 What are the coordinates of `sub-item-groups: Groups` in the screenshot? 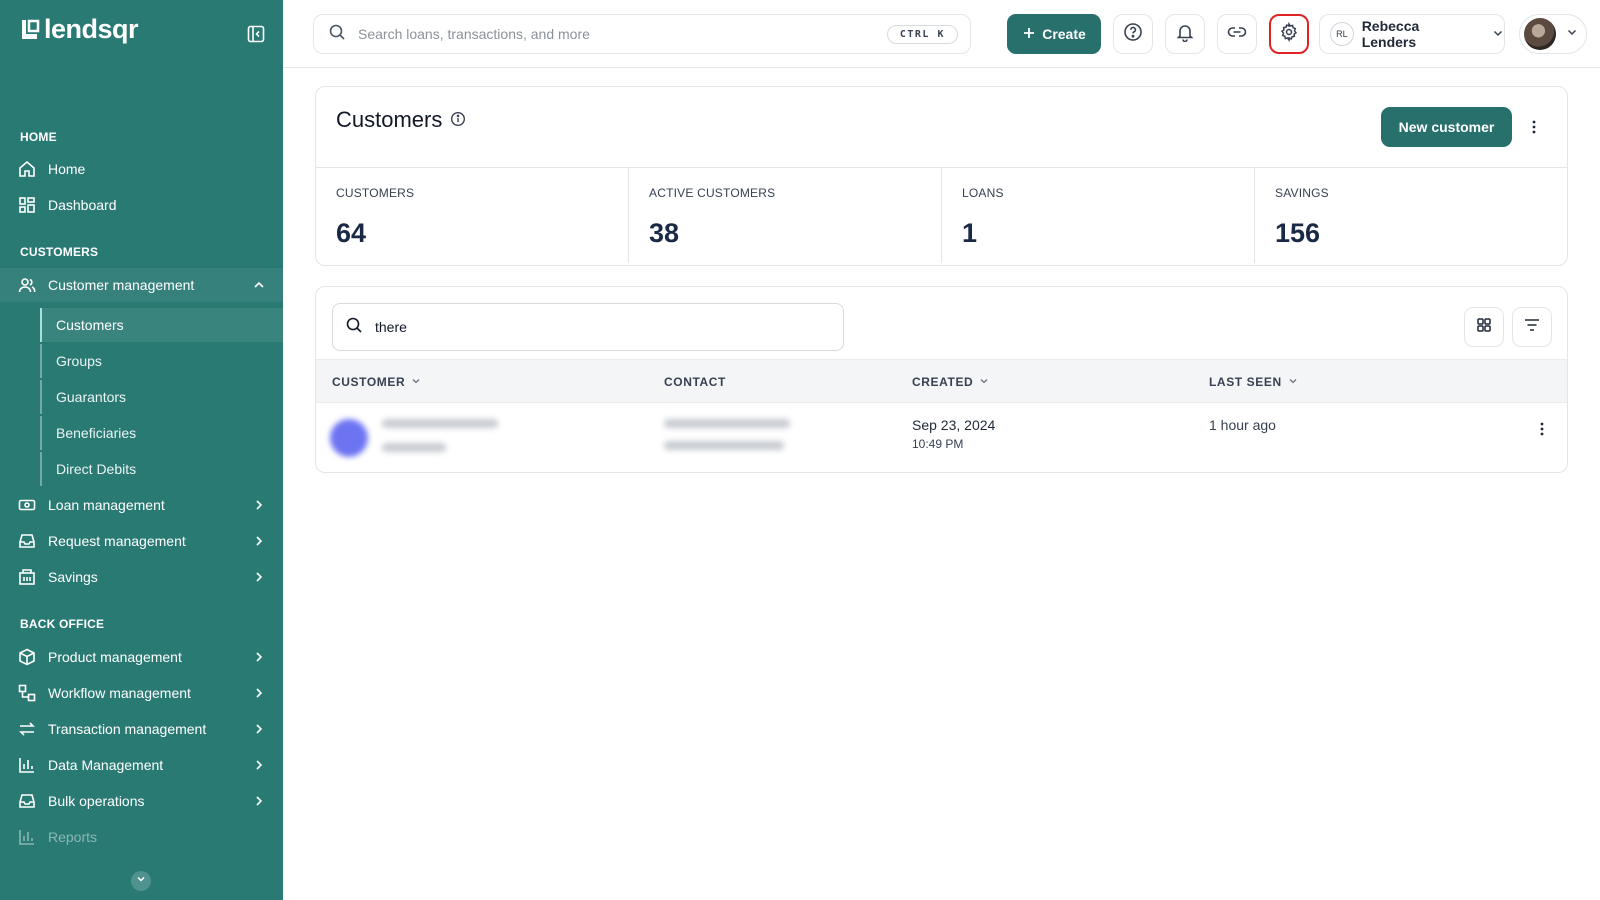 It's located at (161, 361).